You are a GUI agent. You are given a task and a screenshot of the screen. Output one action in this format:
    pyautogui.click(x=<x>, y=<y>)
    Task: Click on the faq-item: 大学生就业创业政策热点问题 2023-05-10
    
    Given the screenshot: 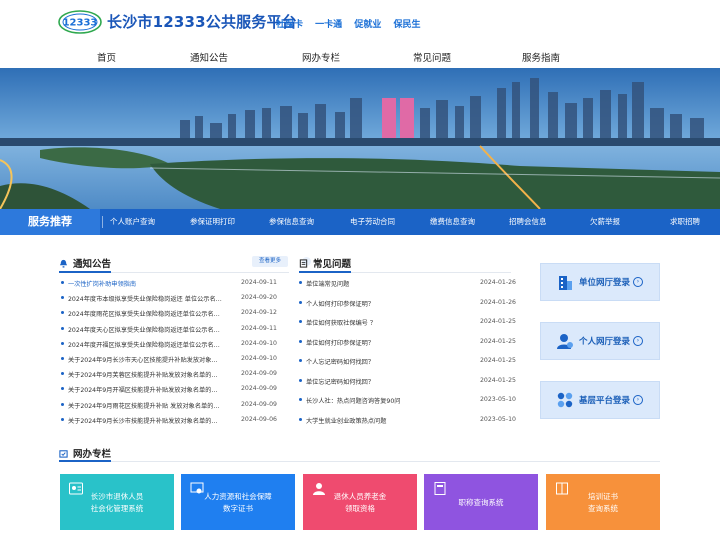 What is the action you would take?
    pyautogui.click(x=407, y=420)
    